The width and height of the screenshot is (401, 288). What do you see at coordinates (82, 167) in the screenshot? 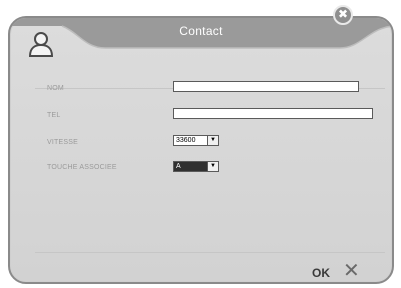
I see `touche-label: TOUCHE ASSOCIEE` at bounding box center [82, 167].